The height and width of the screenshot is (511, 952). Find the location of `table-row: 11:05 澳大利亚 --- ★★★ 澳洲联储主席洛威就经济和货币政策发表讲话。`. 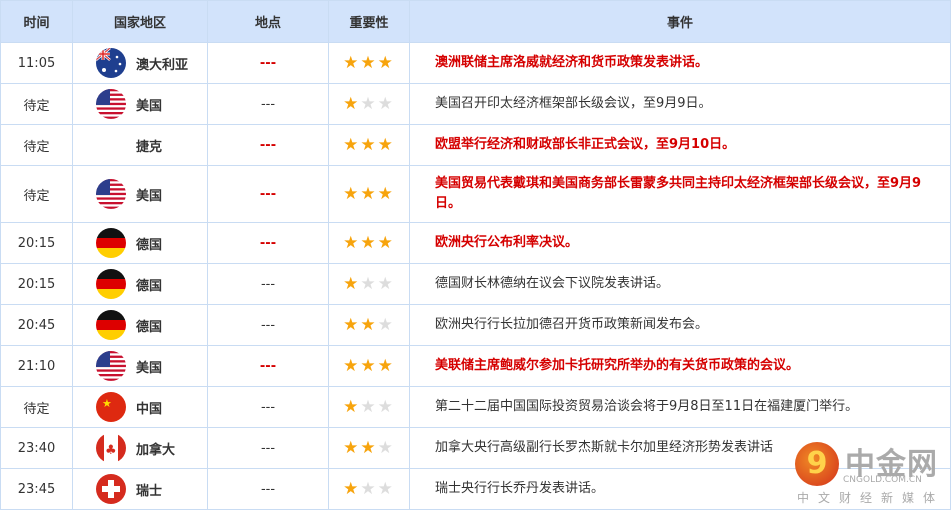

table-row: 11:05 澳大利亚 --- ★★★ 澳洲联储主席洛威就经济和货币政策发表讲话。 is located at coordinates (475, 63).